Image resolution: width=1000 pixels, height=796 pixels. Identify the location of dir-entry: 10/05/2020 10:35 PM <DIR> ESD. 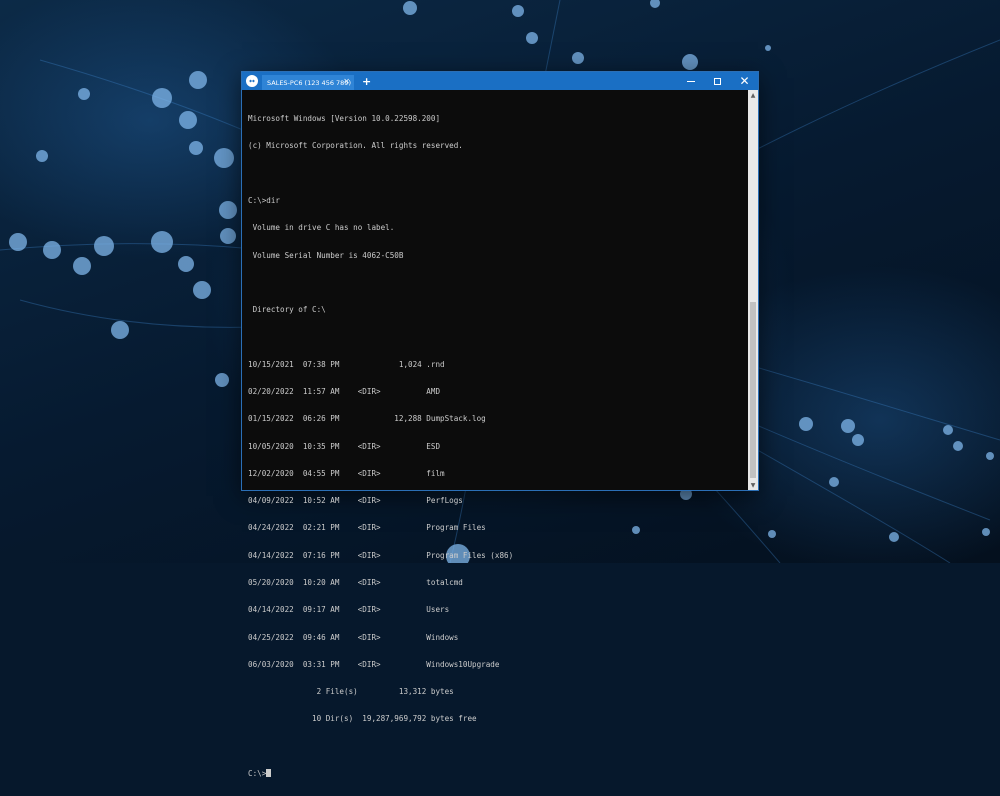
(344, 446).